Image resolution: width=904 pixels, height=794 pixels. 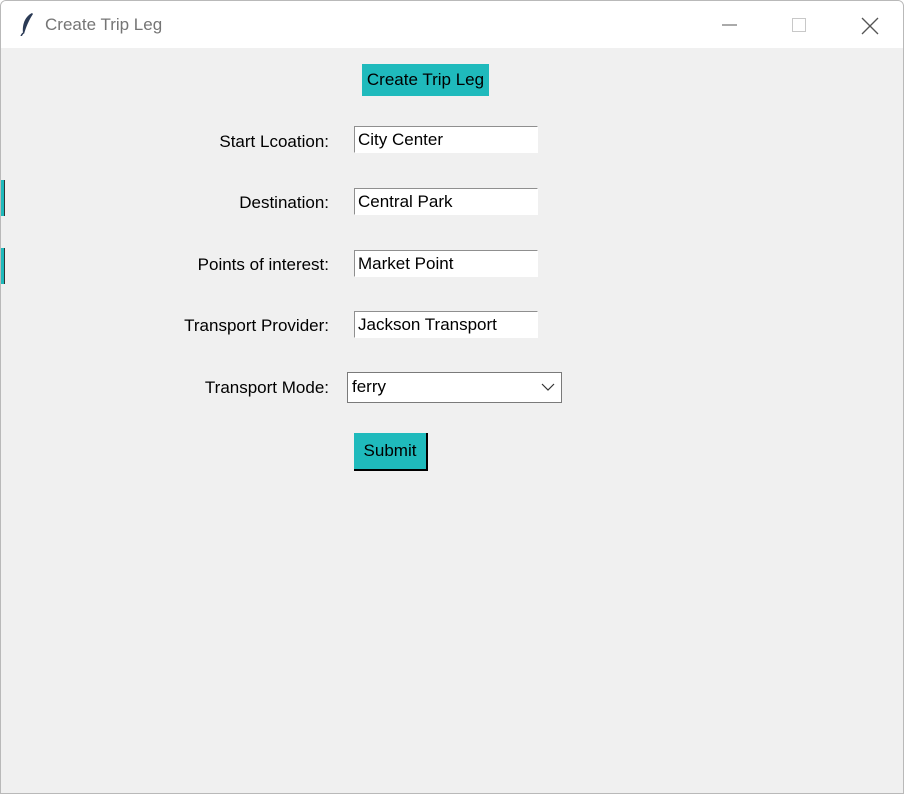 What do you see at coordinates (274, 141) in the screenshot?
I see `start-location-label: Start Lcoation:` at bounding box center [274, 141].